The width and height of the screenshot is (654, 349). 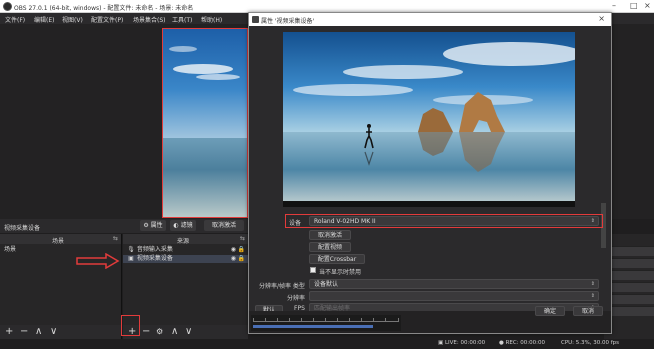 I want to click on resolution-type-label: 分辨率/帧率 类型, so click(x=282, y=286).